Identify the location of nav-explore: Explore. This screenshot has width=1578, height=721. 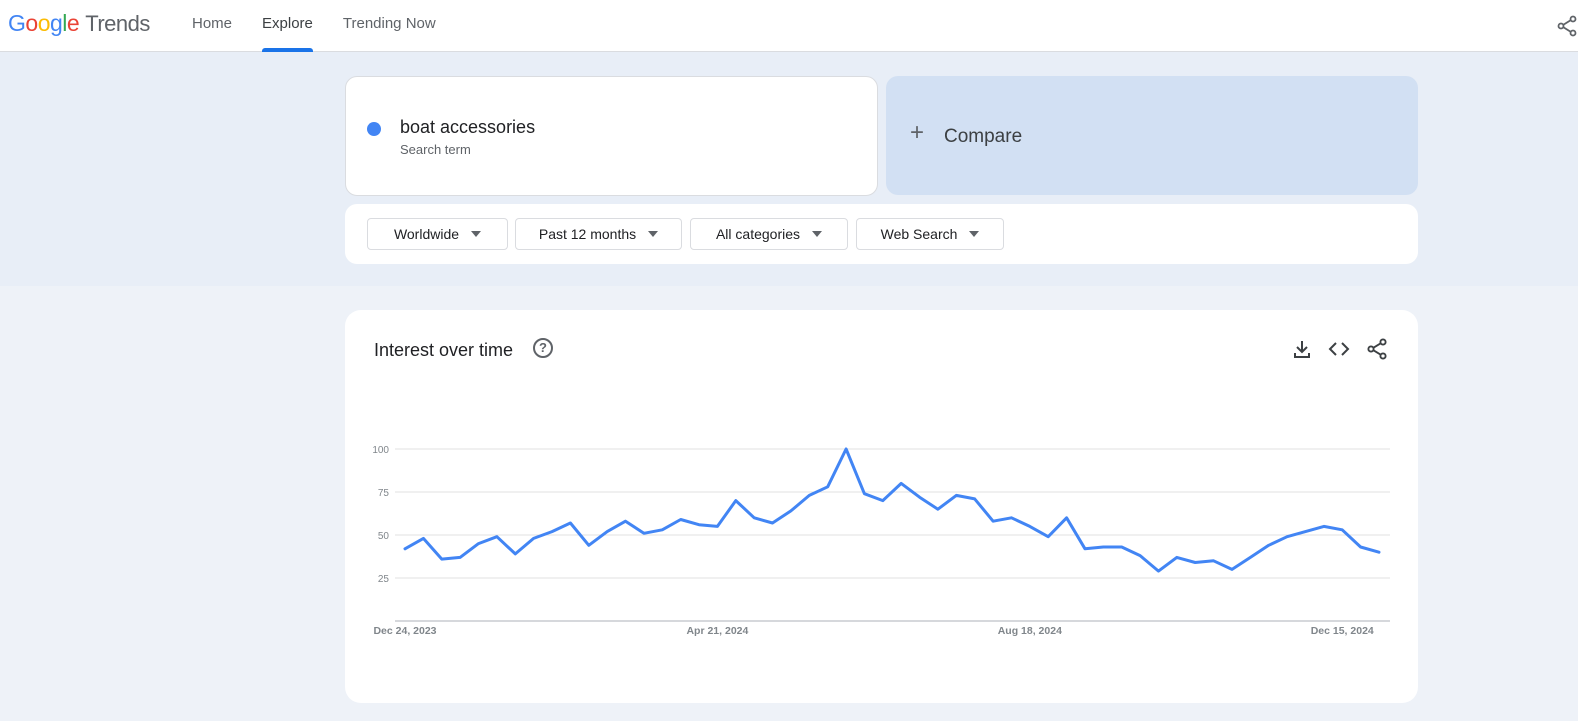
(287, 26).